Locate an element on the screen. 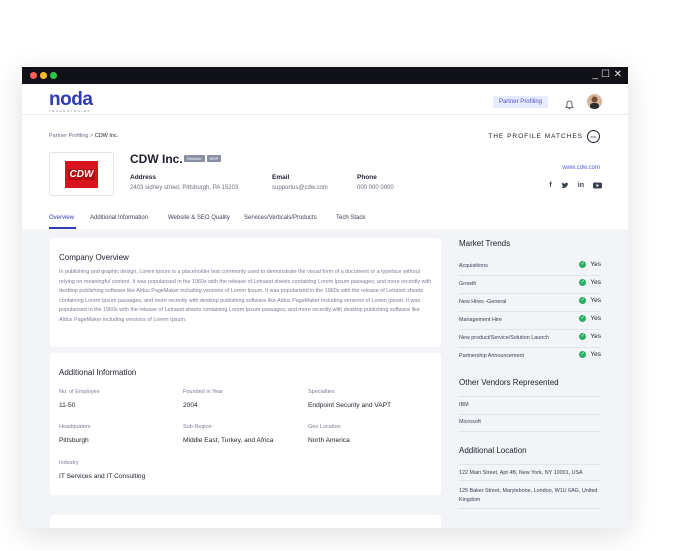  trend-row: Acquisitions ✓ Yes is located at coordinates (530, 266).